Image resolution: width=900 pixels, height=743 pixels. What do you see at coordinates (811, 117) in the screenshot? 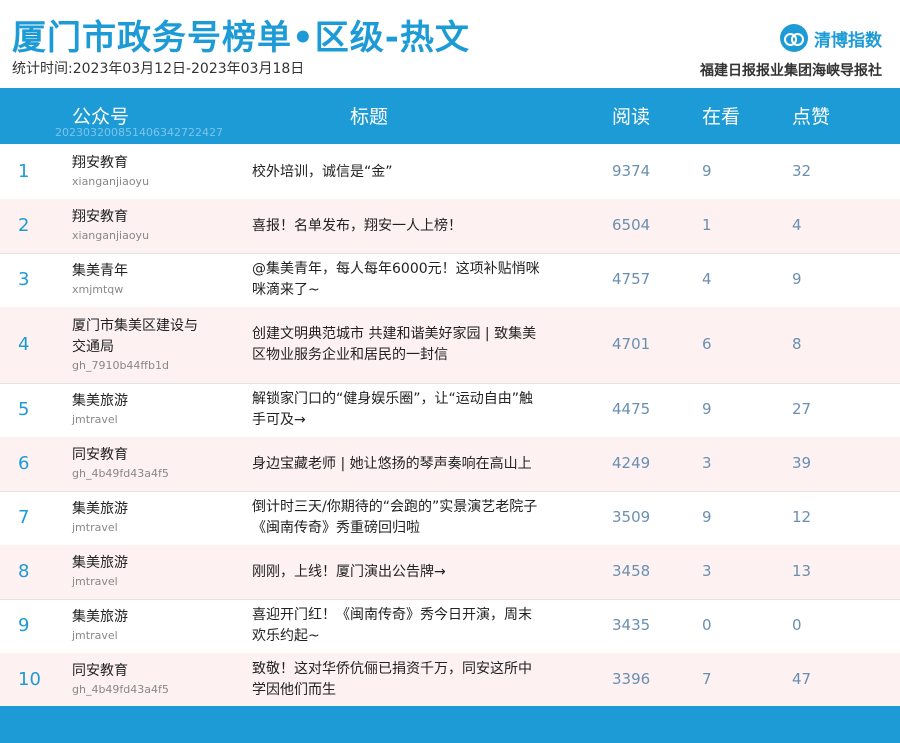
I see `column-header-likes: 点赞` at bounding box center [811, 117].